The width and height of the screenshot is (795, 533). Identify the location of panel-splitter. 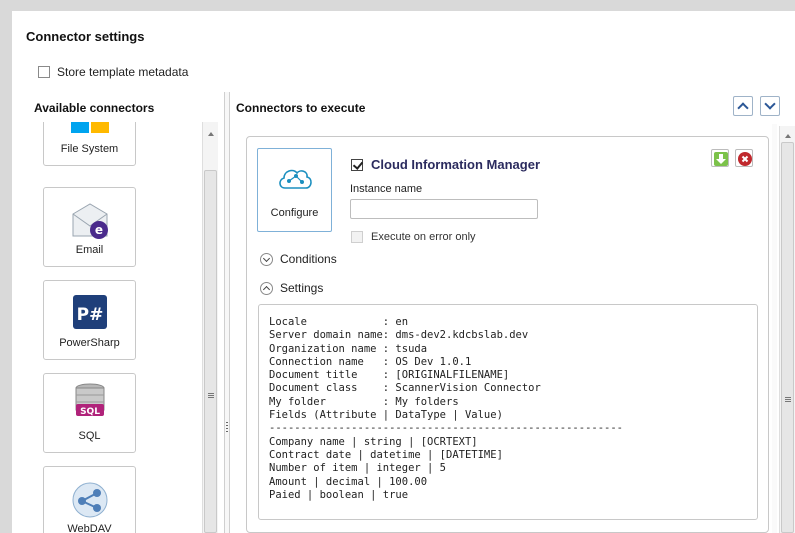
(227, 312).